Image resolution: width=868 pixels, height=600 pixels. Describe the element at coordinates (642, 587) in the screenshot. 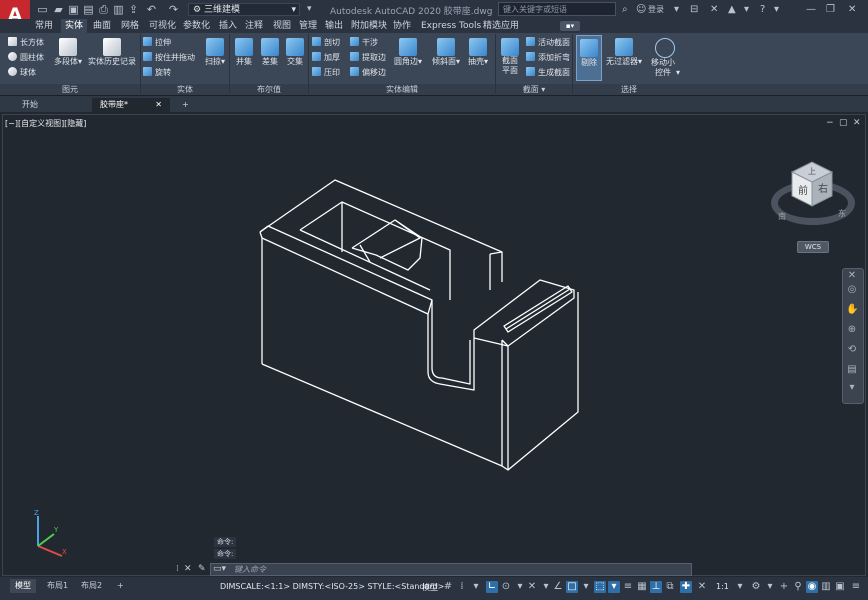

I see `transparency-icon: ▦` at that location.